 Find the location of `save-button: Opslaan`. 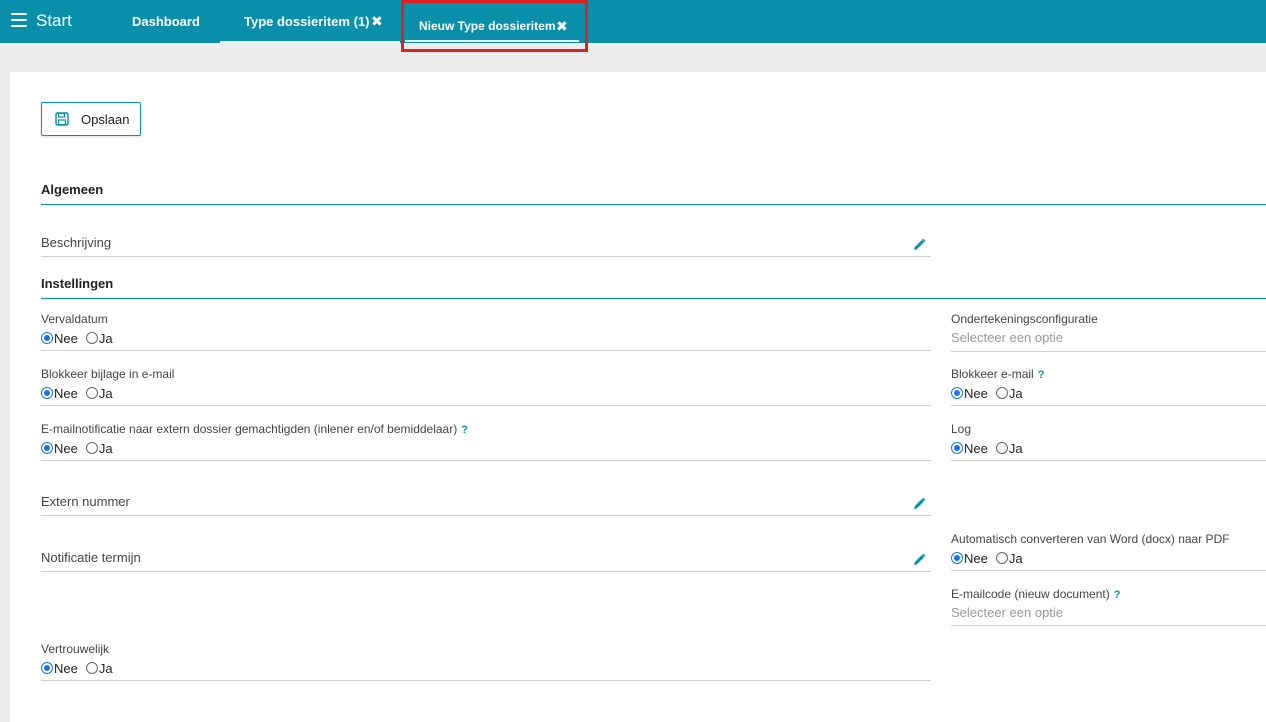

save-button: Opslaan is located at coordinates (91, 119).